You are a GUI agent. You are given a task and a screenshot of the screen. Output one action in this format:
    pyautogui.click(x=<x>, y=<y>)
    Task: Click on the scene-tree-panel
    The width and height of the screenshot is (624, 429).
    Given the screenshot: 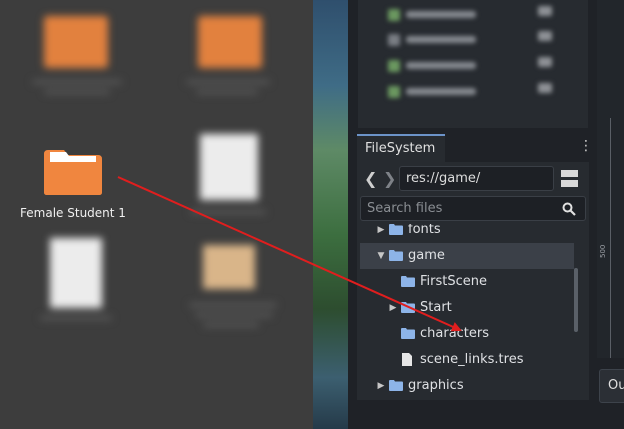 What is the action you would take?
    pyautogui.click(x=473, y=64)
    